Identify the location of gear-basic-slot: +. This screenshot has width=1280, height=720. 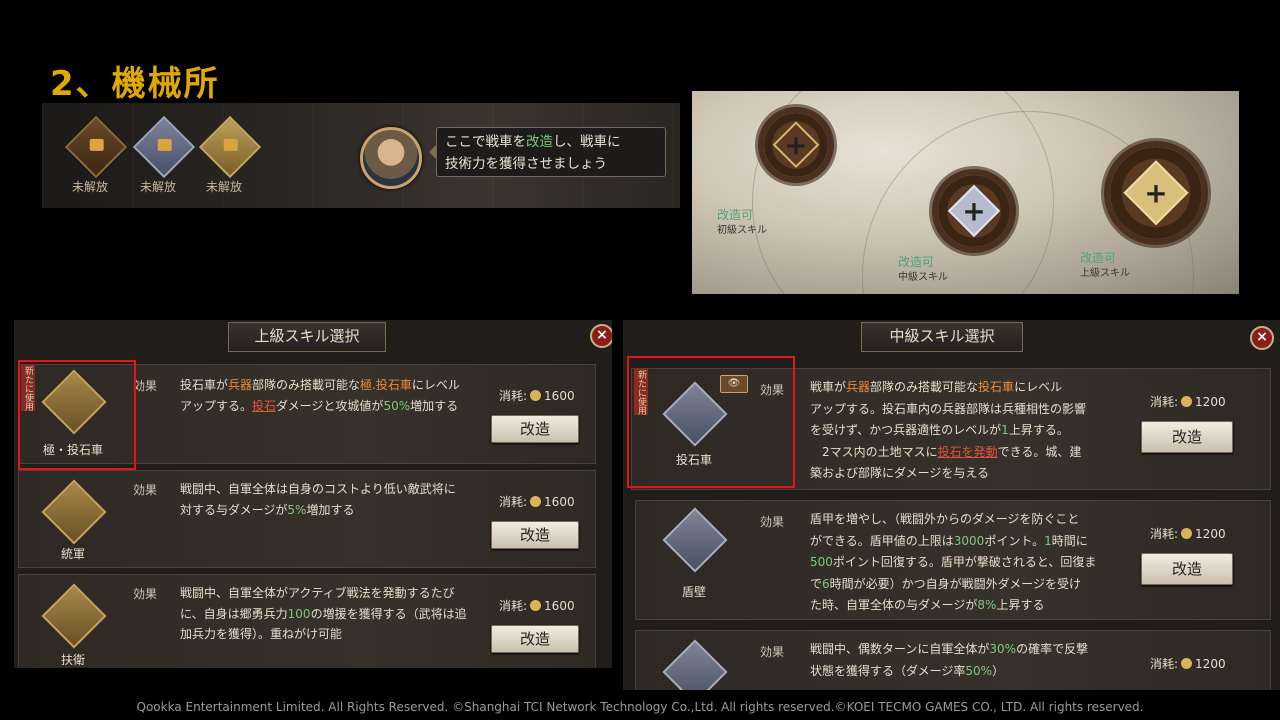
(796, 145).